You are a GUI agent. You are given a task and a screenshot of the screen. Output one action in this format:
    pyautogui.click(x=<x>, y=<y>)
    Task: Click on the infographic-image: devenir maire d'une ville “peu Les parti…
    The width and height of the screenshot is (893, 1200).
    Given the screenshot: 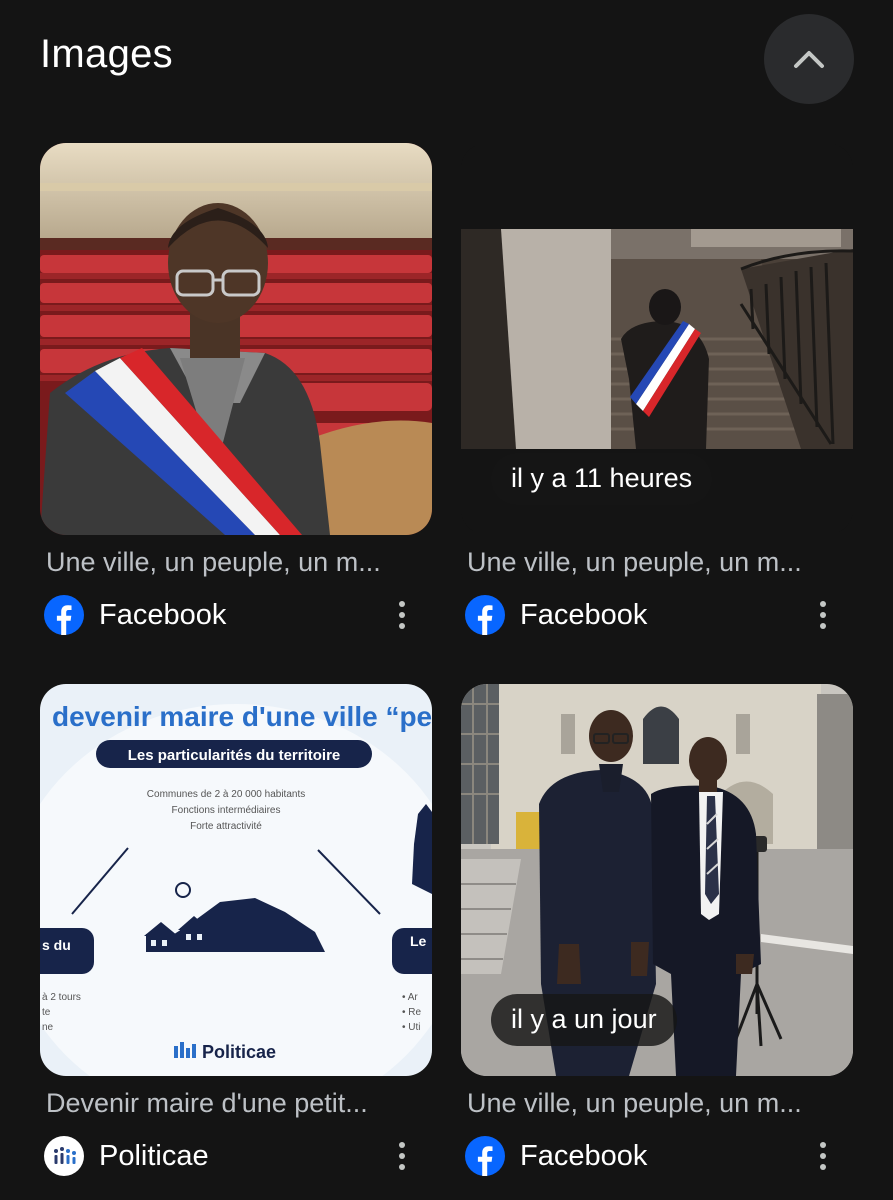 What is the action you would take?
    pyautogui.click(x=236, y=880)
    